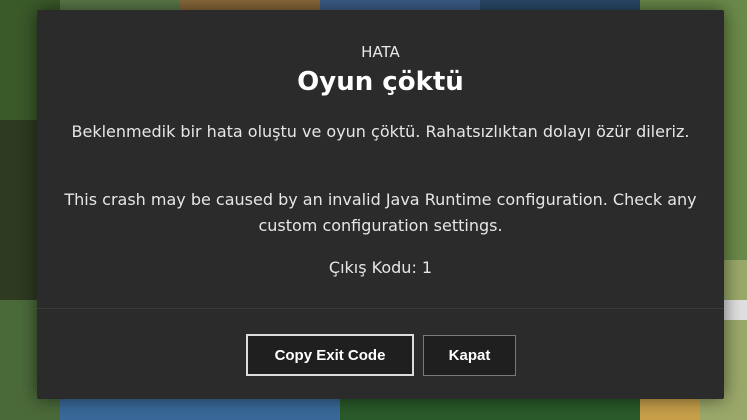  What do you see at coordinates (380, 267) in the screenshot?
I see `exit-code-label: Çıkış Kodu: 1` at bounding box center [380, 267].